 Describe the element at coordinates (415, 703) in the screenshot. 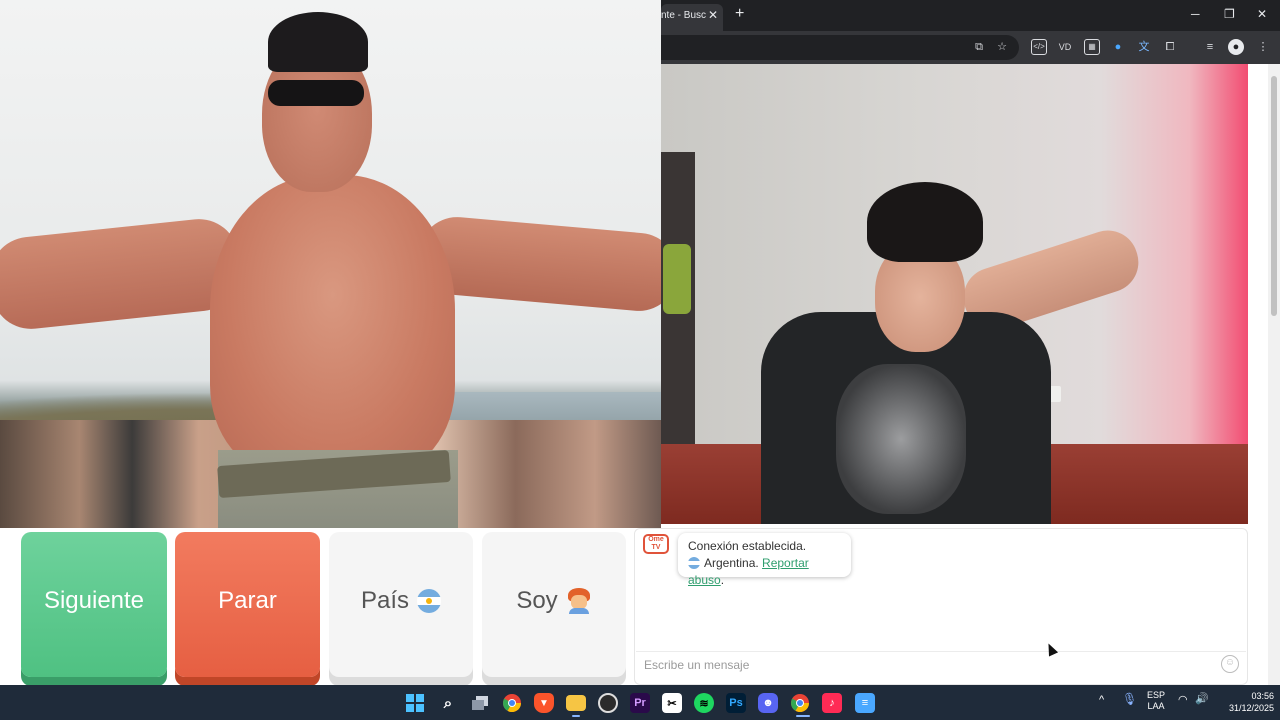

I see `windows-start-icon` at that location.